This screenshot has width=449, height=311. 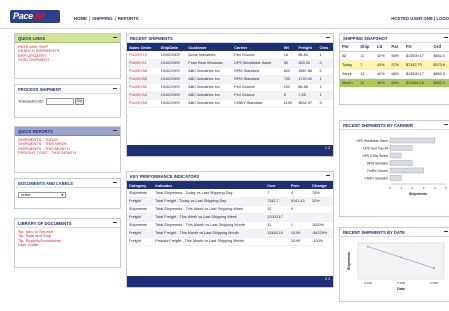 I want to click on column-header: Carrier, so click(x=257, y=47).